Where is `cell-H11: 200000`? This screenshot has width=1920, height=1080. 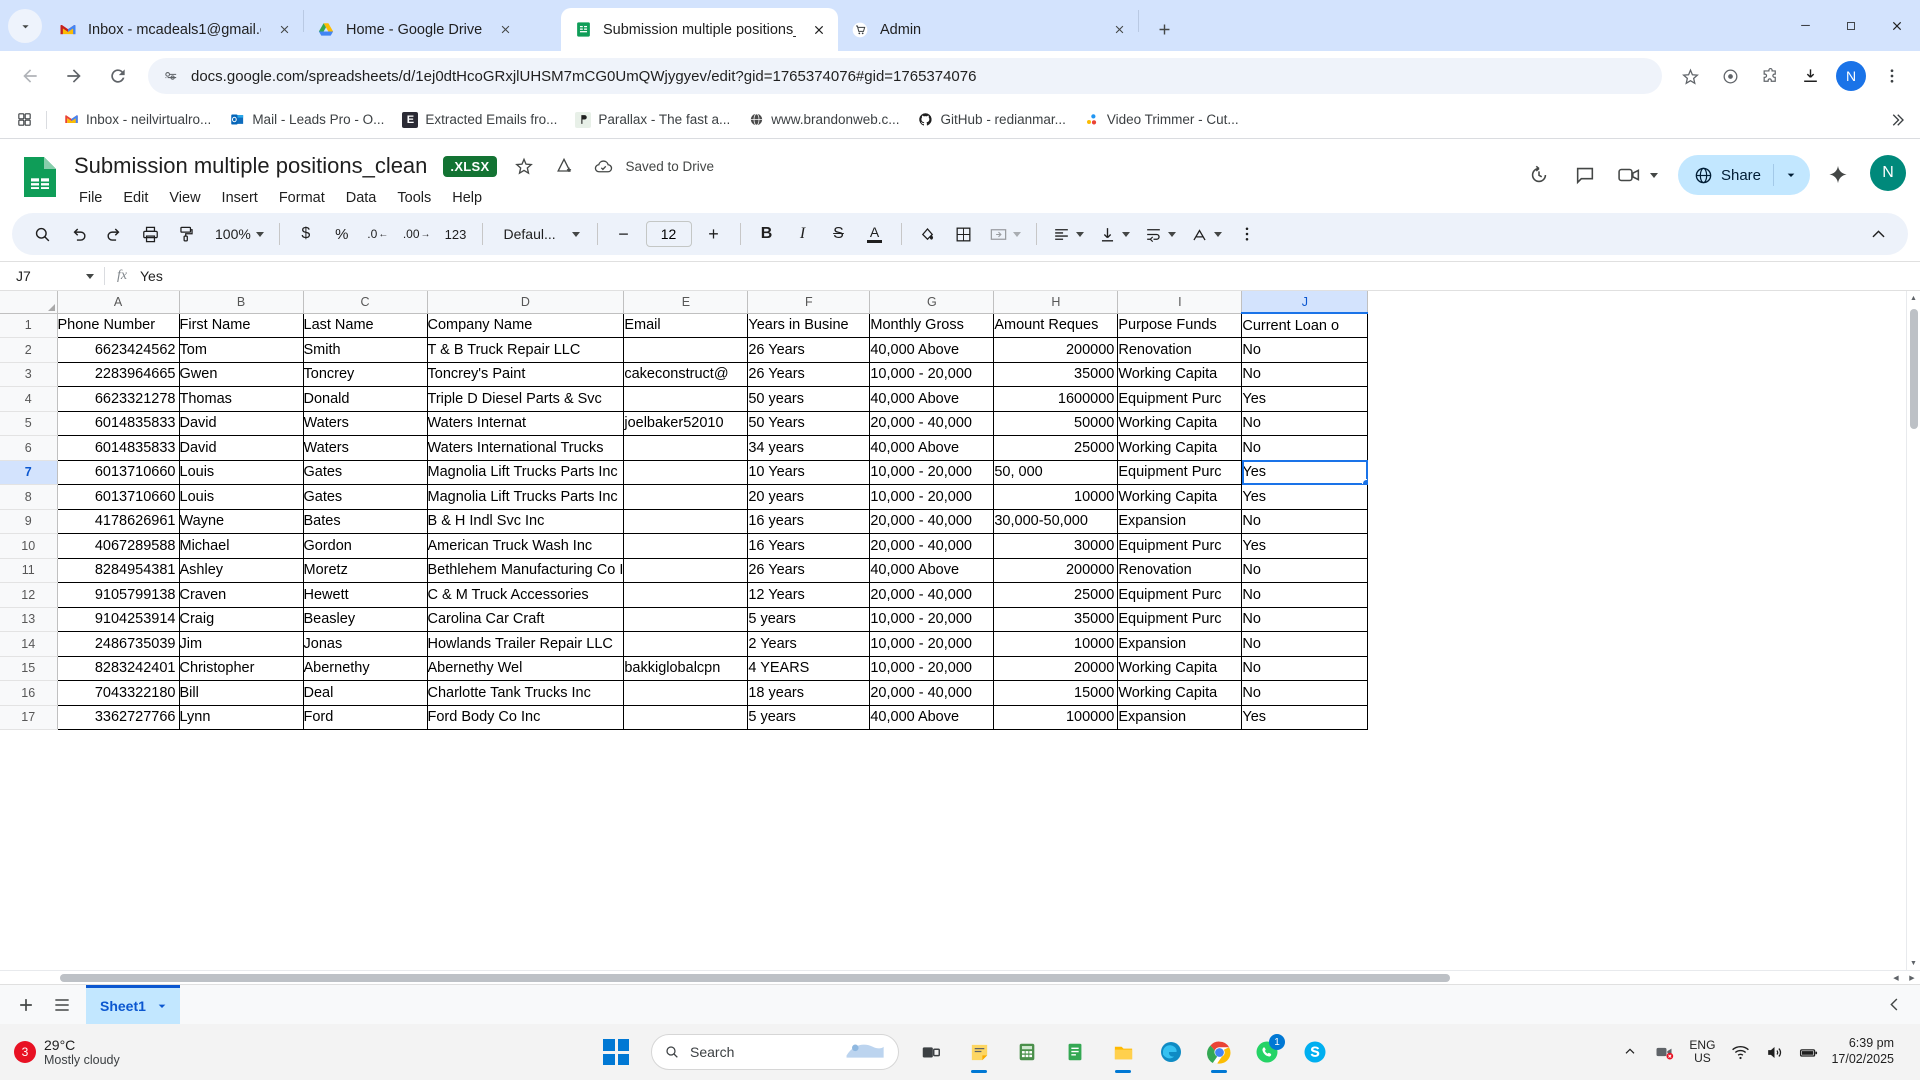 cell-H11: 200000 is located at coordinates (1056, 570).